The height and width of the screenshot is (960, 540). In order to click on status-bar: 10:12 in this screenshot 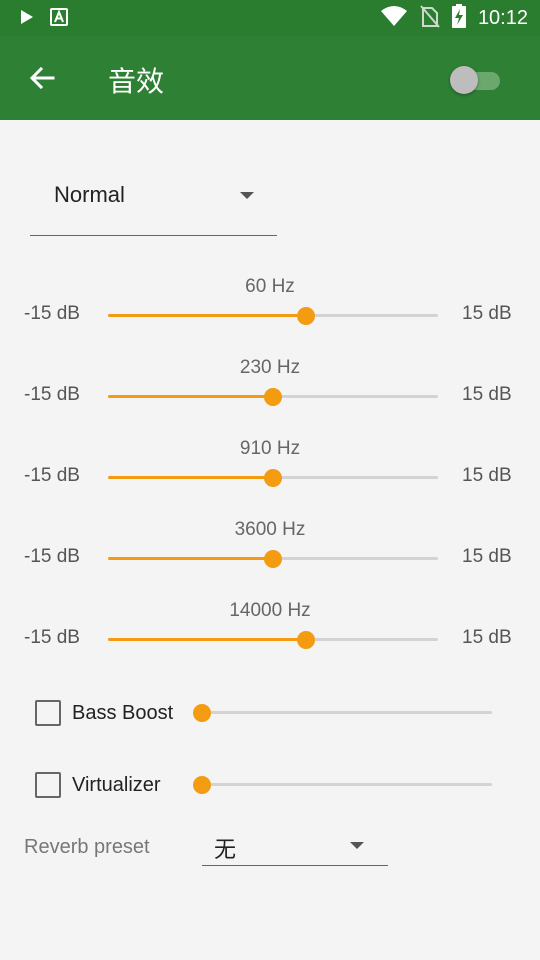, I will do `click(270, 18)`.